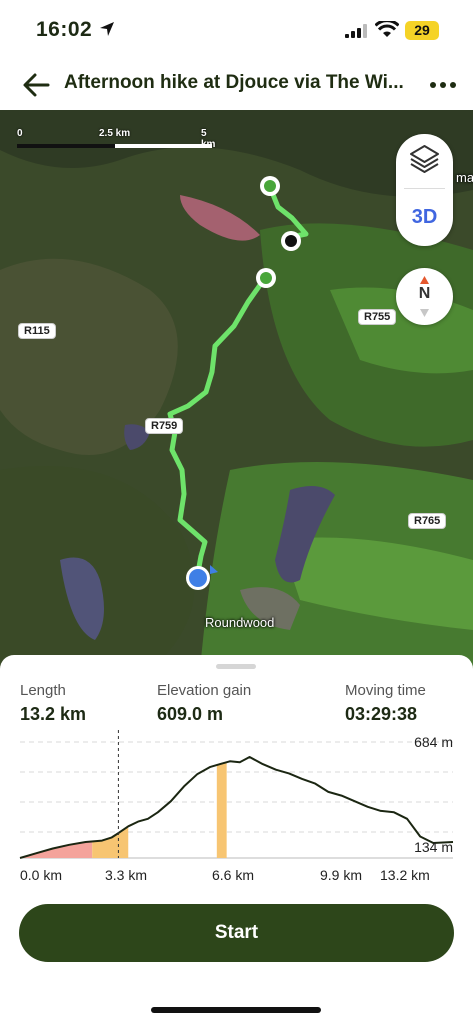  What do you see at coordinates (341, 875) in the screenshot?
I see `x-tick-3: 9.9 km` at bounding box center [341, 875].